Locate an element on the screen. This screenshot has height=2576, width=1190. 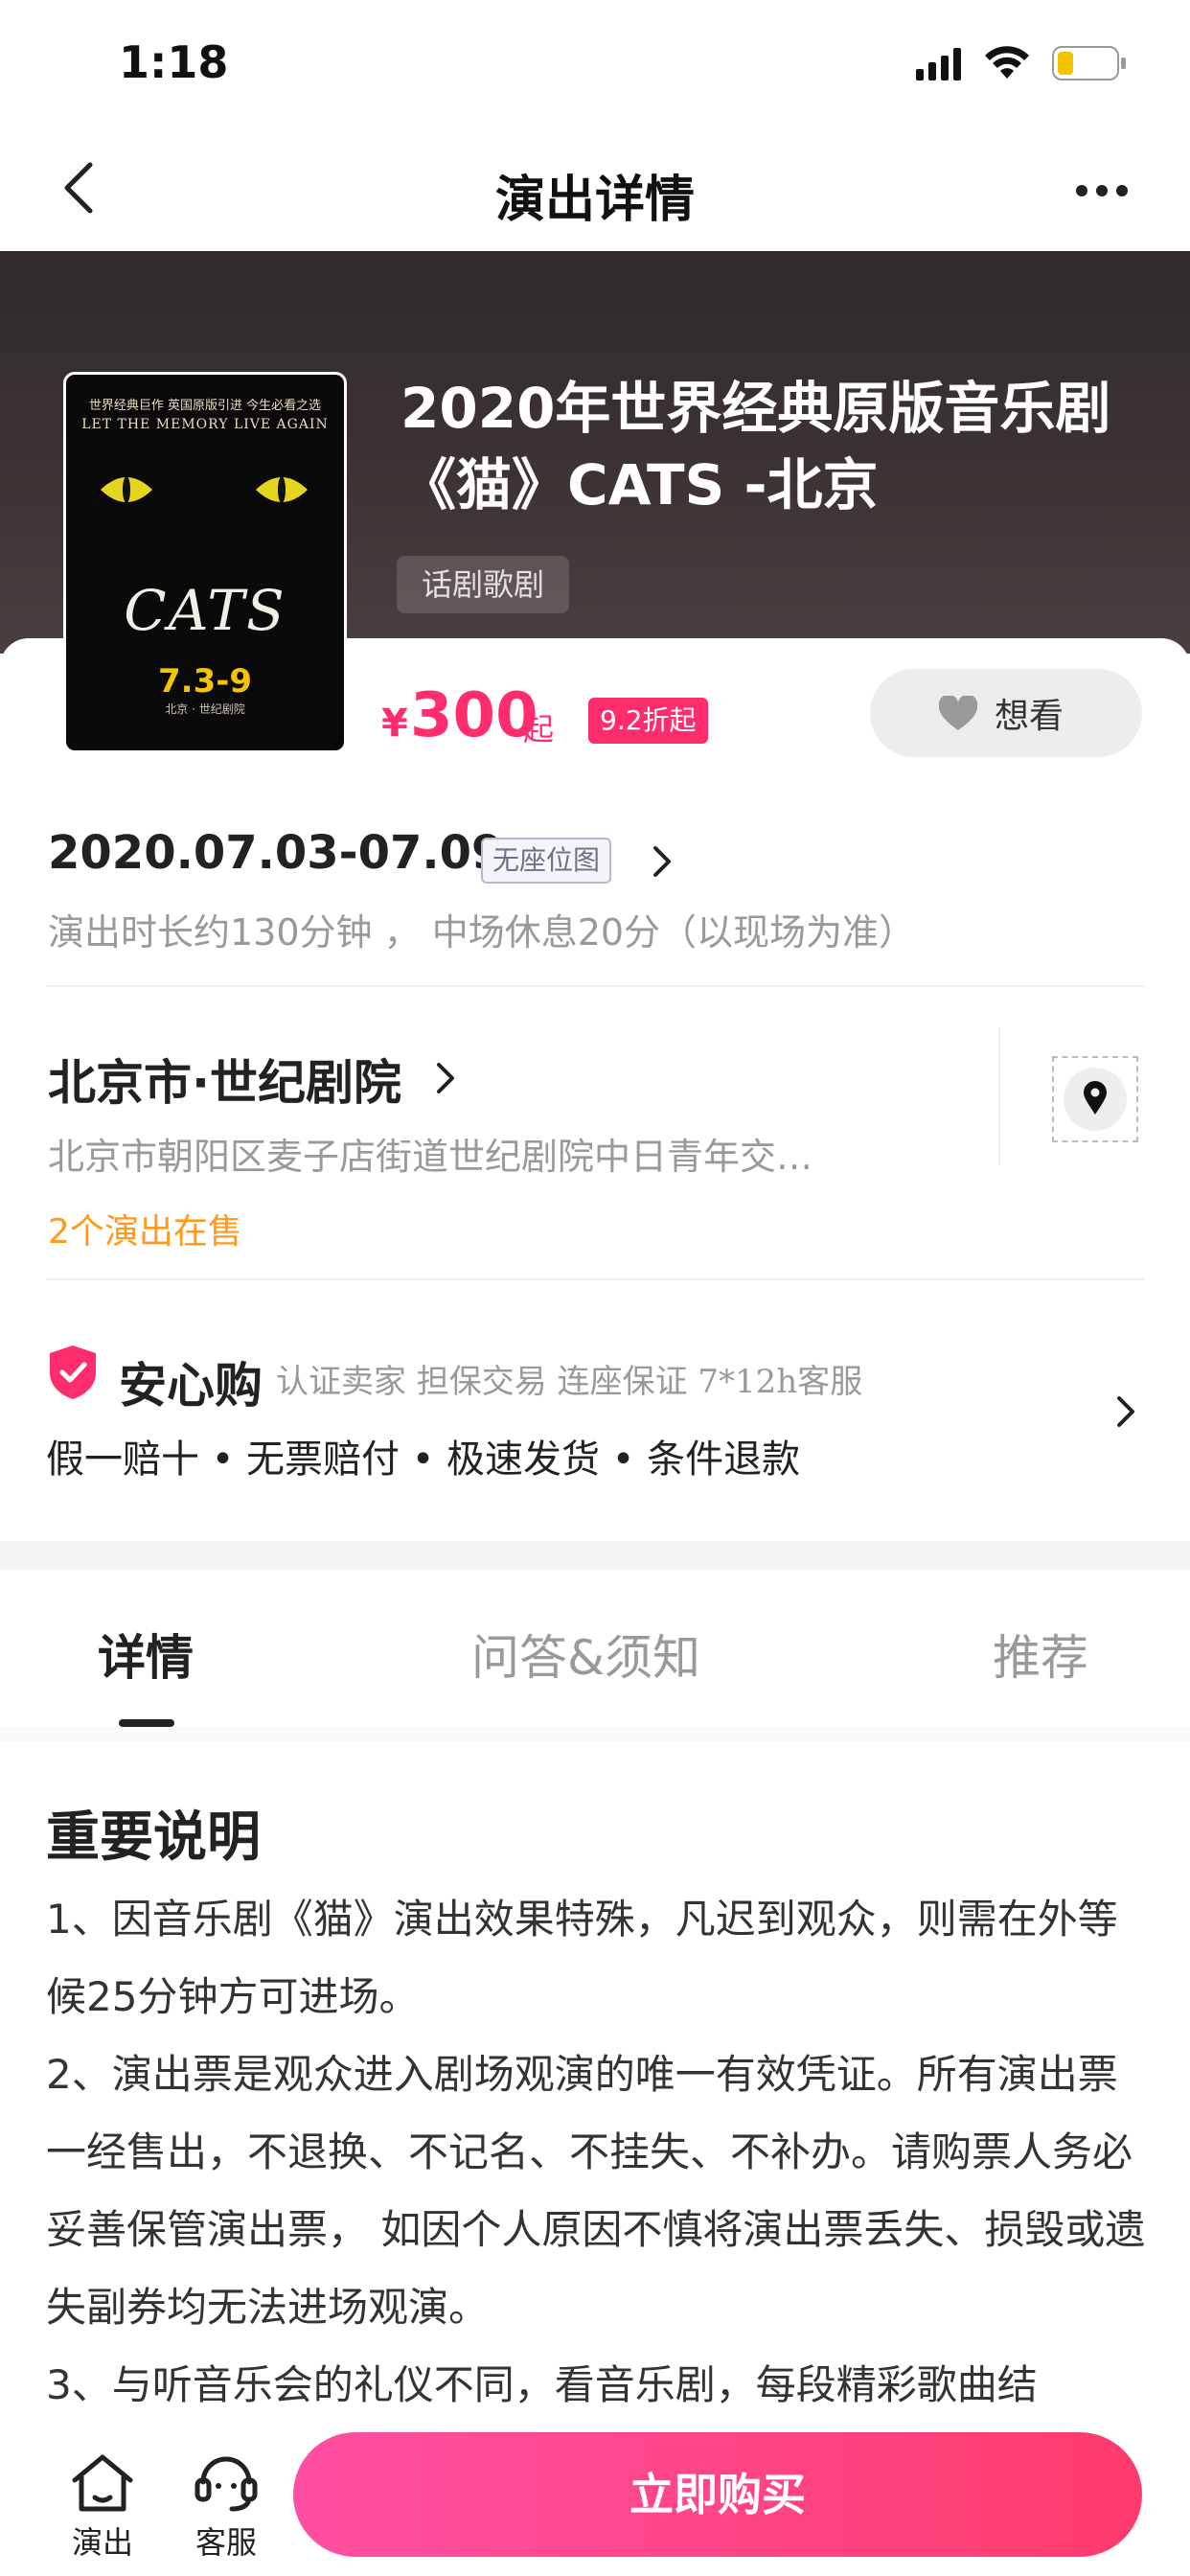
home-label: 演出 is located at coordinates (103, 2540).